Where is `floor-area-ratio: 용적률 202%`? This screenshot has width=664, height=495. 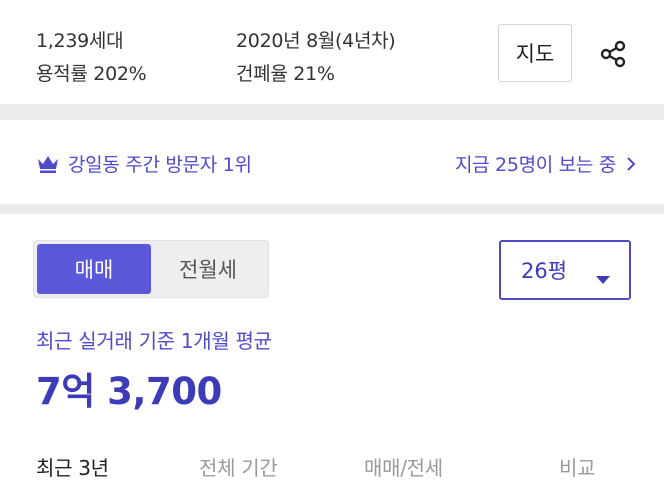
floor-area-ratio: 용적률 202% is located at coordinates (91, 74).